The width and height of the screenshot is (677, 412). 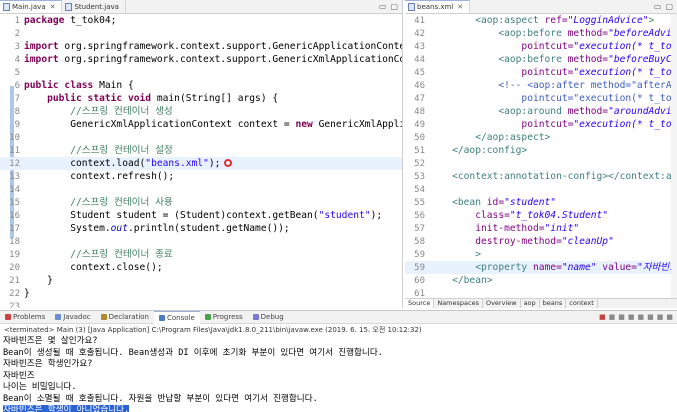 What do you see at coordinates (438, 6) in the screenshot?
I see `tab-beans-xml: beans.xml ✕` at bounding box center [438, 6].